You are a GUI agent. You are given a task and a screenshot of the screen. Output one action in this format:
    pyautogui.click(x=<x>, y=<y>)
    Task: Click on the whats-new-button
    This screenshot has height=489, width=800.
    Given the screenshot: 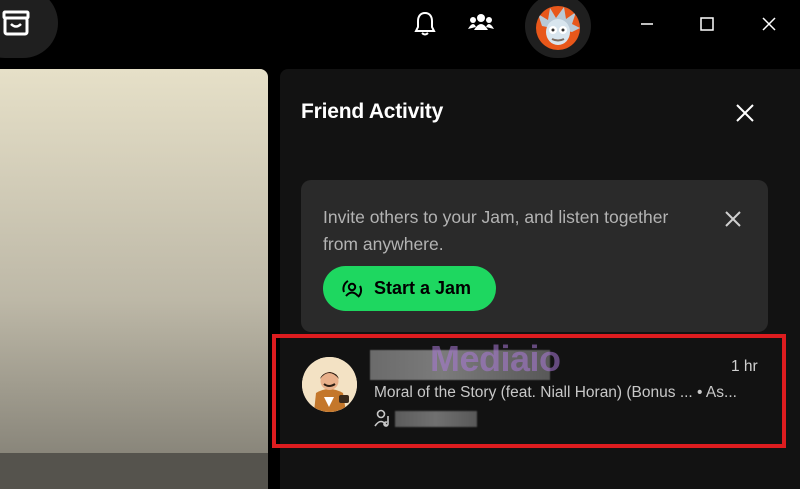 What is the action you would take?
    pyautogui.click(x=29, y=29)
    